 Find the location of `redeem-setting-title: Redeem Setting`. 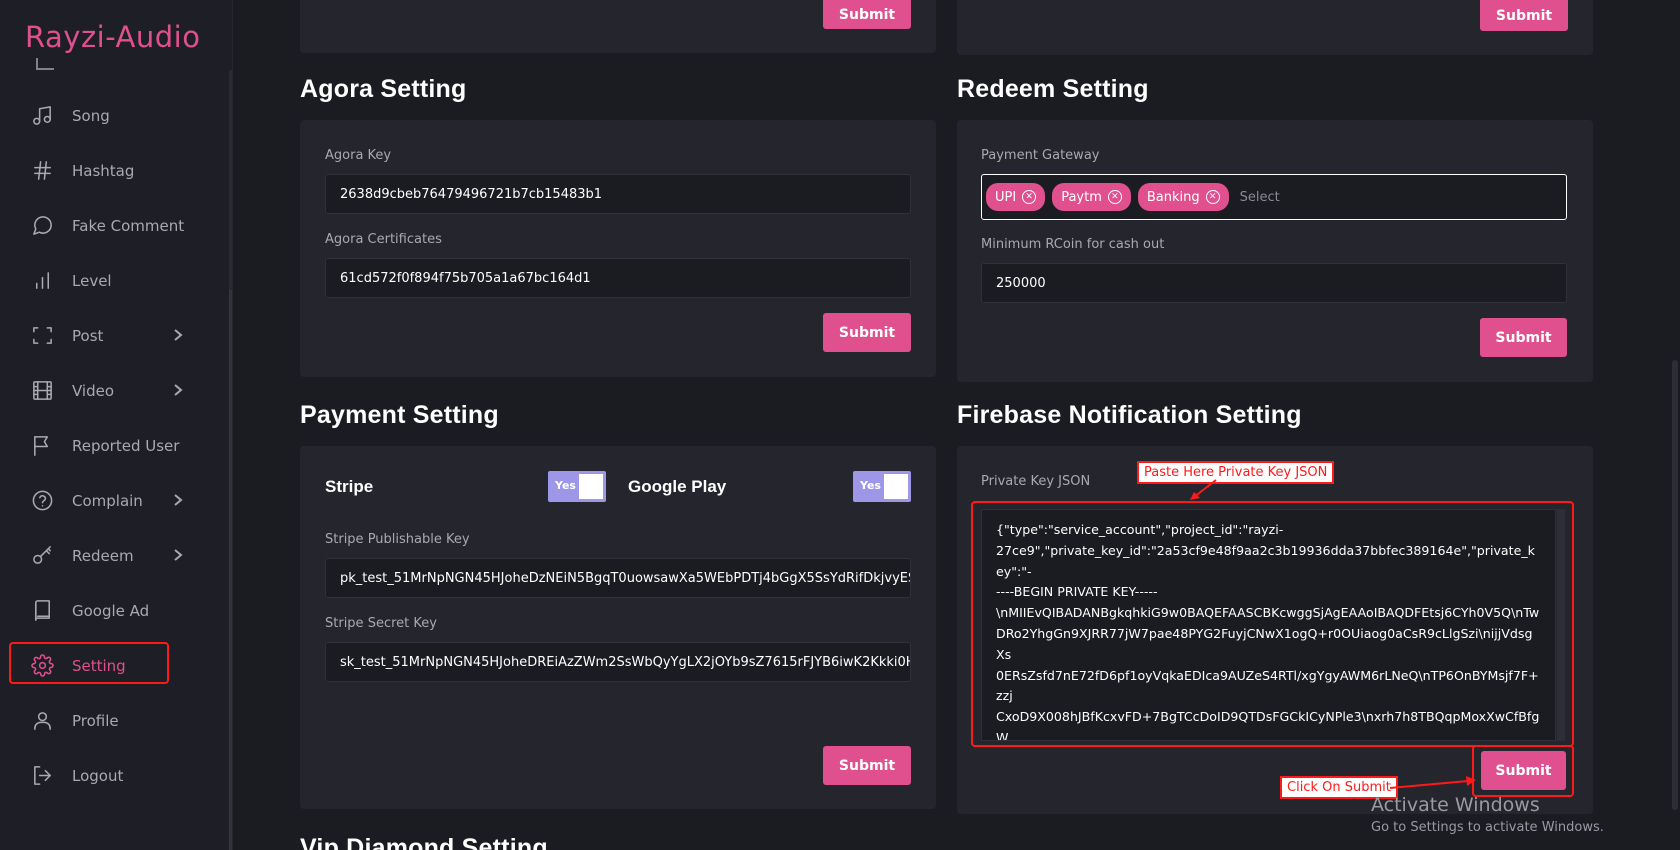

redeem-setting-title: Redeem Setting is located at coordinates (1053, 89).